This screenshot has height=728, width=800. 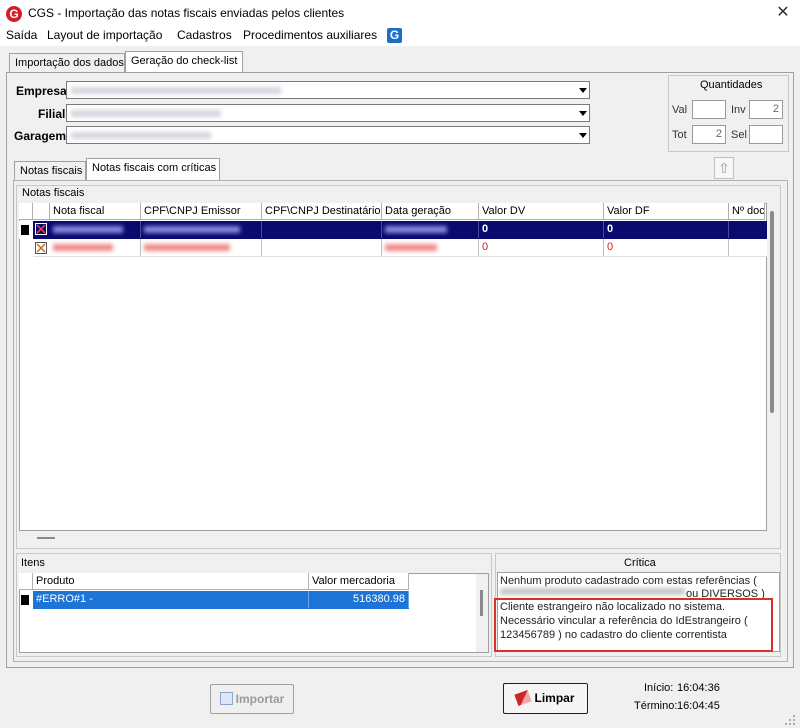 What do you see at coordinates (359, 599) in the screenshot?
I see `cell-valor-mercadoria: 516380.98` at bounding box center [359, 599].